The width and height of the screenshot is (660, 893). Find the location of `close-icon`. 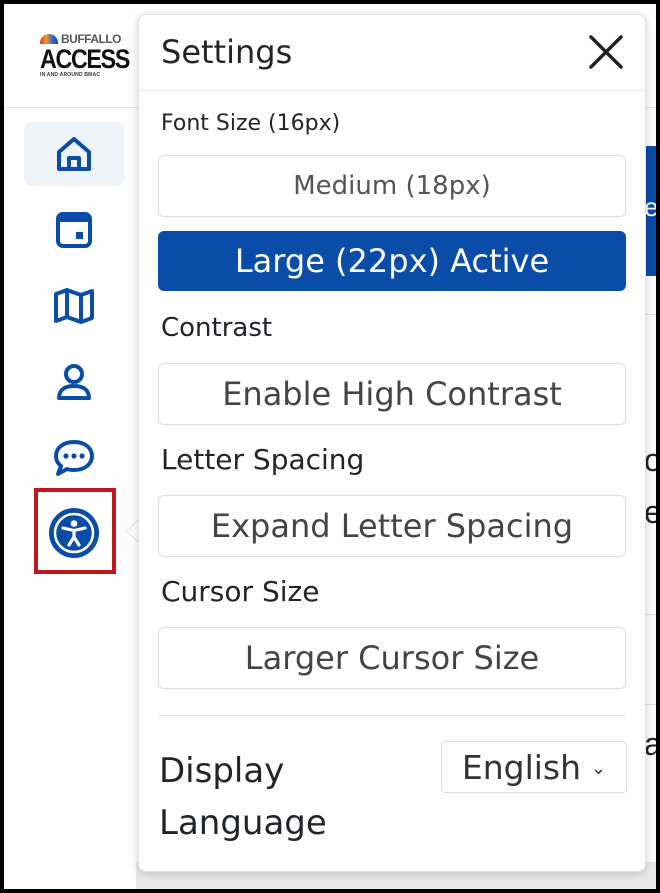

close-icon is located at coordinates (606, 52).